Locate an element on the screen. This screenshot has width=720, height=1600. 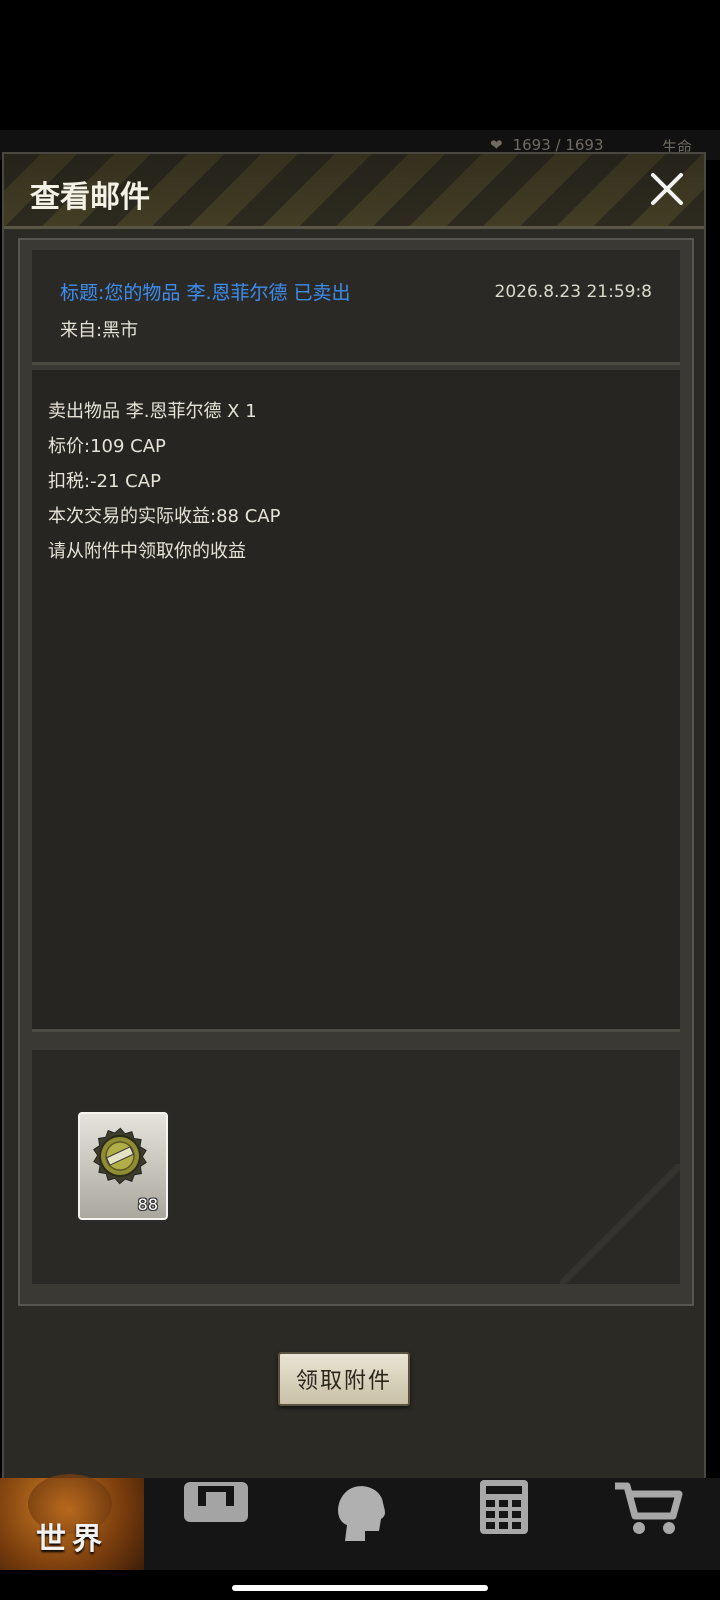
backpack-icon is located at coordinates (216, 1502).